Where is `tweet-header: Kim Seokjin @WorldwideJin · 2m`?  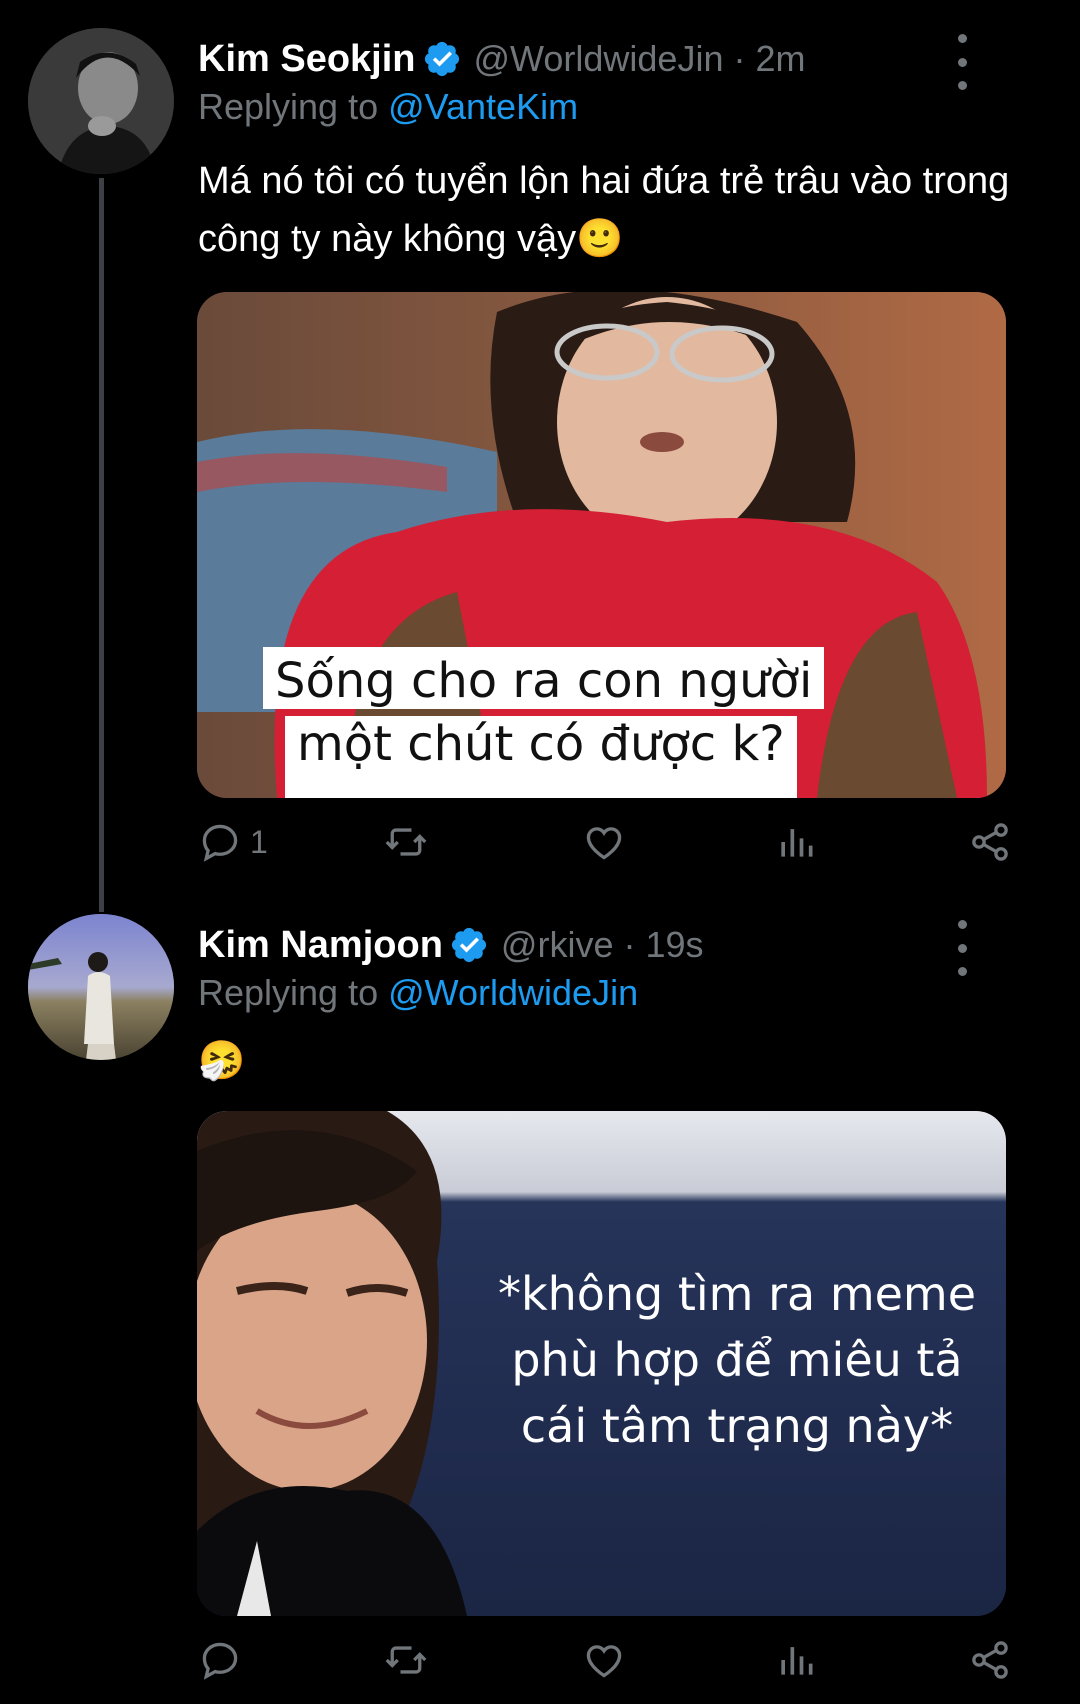
tweet-header: Kim Seokjin @WorldwideJin · 2m is located at coordinates (501, 59).